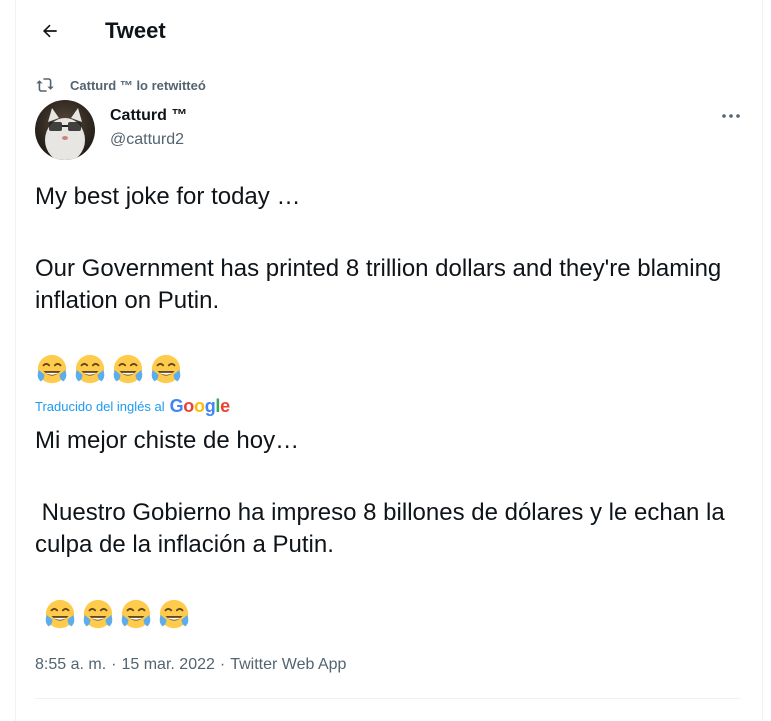  I want to click on tweet-date: 15 mar. 2022, so click(167, 665).